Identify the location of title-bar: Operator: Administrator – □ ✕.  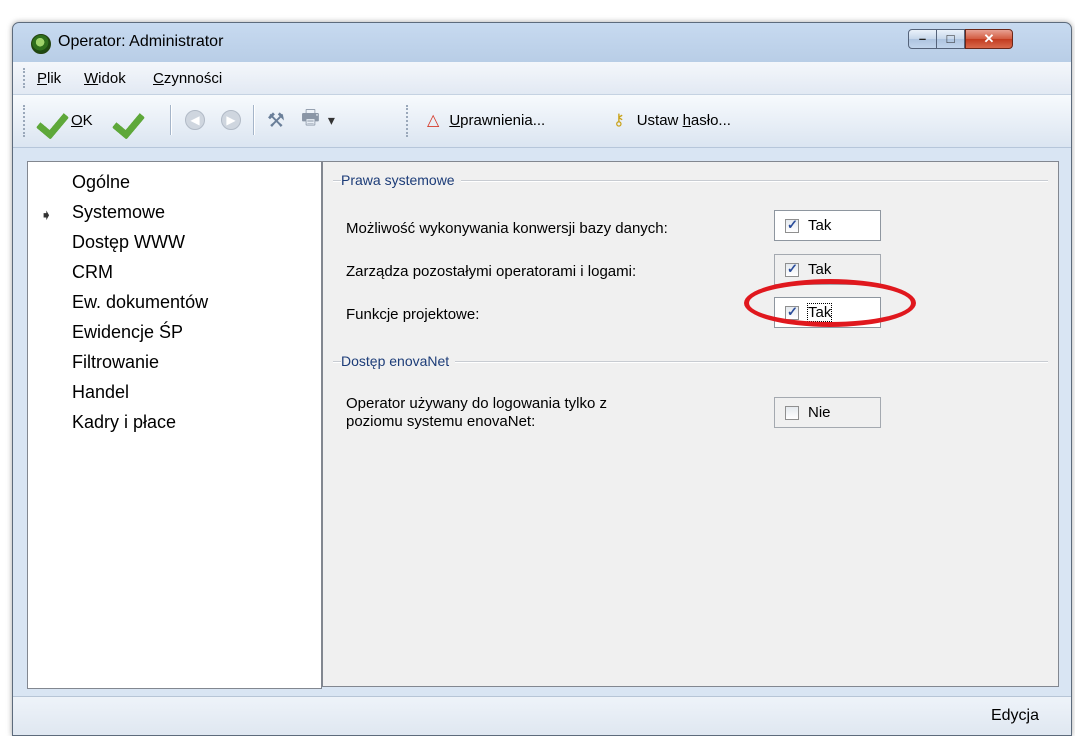
(542, 42).